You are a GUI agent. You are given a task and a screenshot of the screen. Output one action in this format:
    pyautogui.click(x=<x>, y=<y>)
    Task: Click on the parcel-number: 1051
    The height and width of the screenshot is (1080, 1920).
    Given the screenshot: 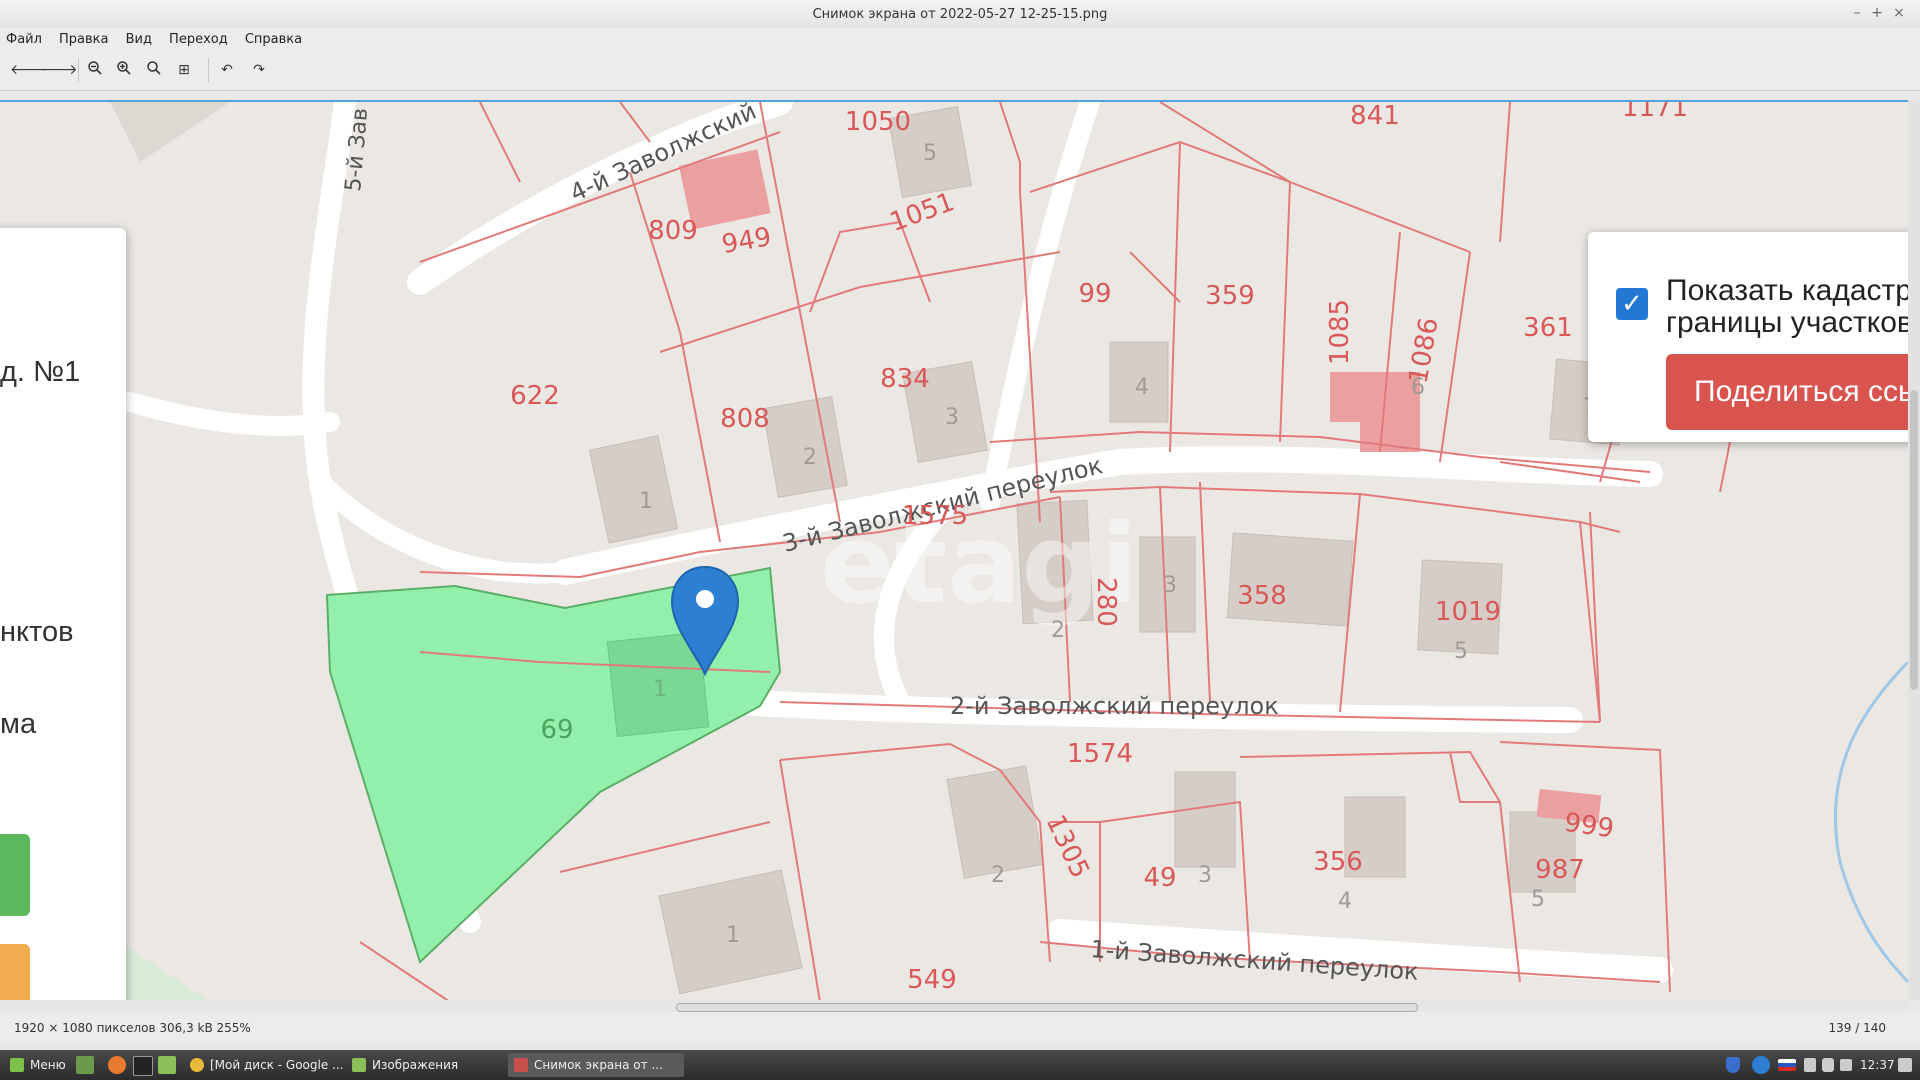 What is the action you would take?
    pyautogui.click(x=922, y=212)
    